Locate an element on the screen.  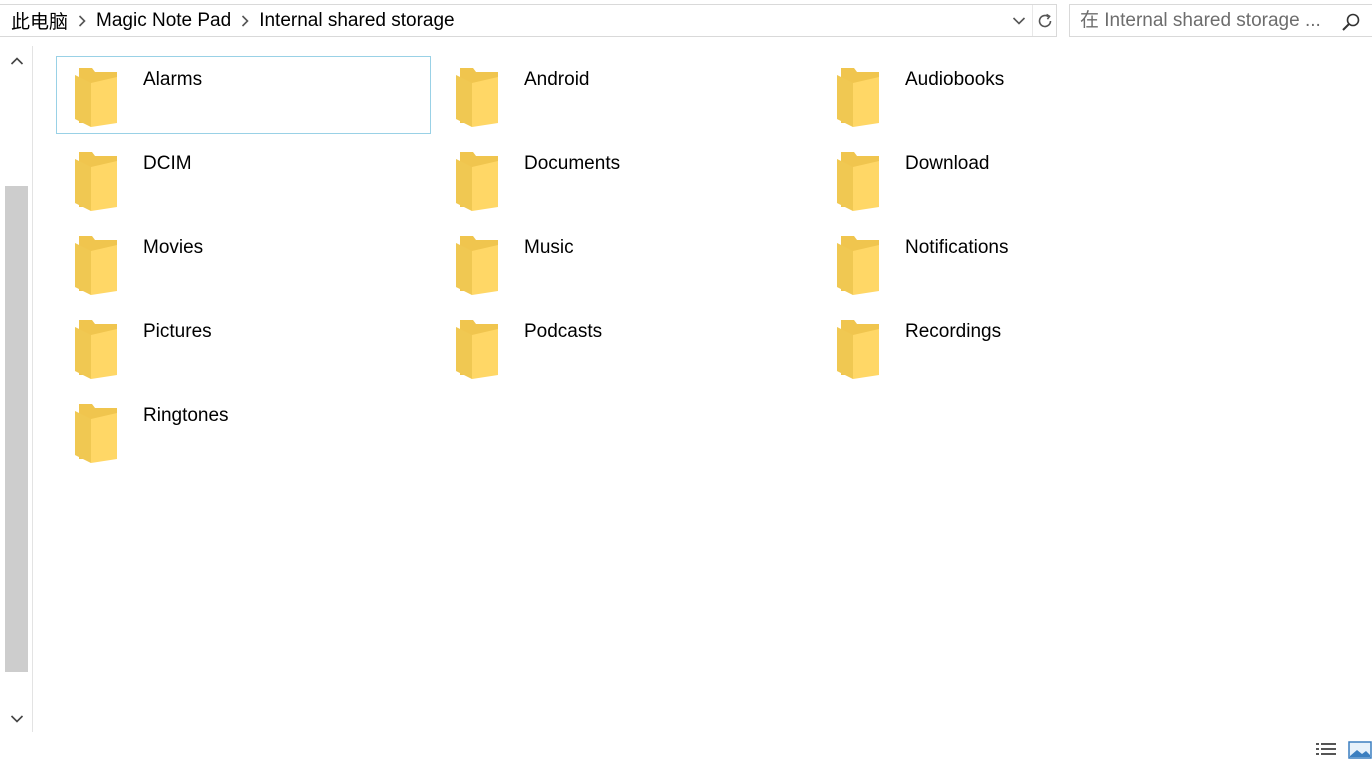
folder-name: Podcasts is located at coordinates (563, 331).